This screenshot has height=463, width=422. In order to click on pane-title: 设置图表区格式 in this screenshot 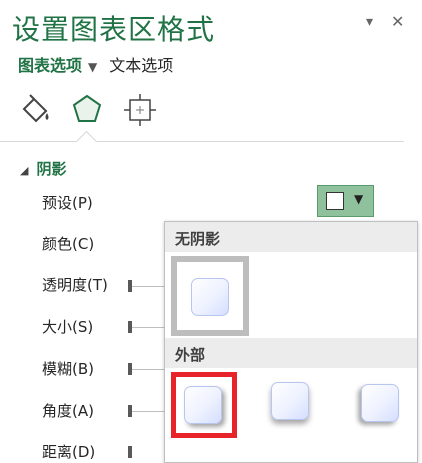, I will do `click(114, 29)`.